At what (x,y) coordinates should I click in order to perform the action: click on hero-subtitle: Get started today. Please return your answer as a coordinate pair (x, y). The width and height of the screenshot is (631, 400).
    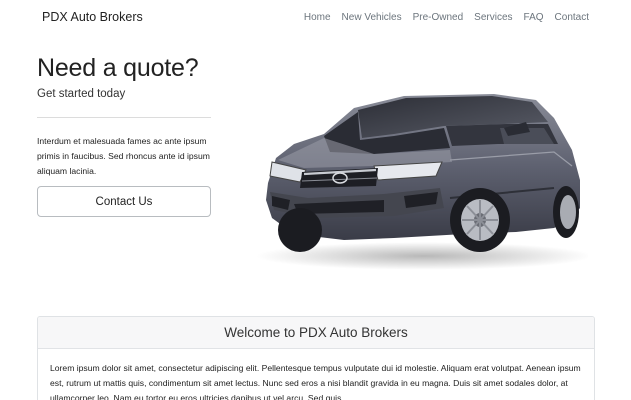
    Looking at the image, I should click on (81, 94).